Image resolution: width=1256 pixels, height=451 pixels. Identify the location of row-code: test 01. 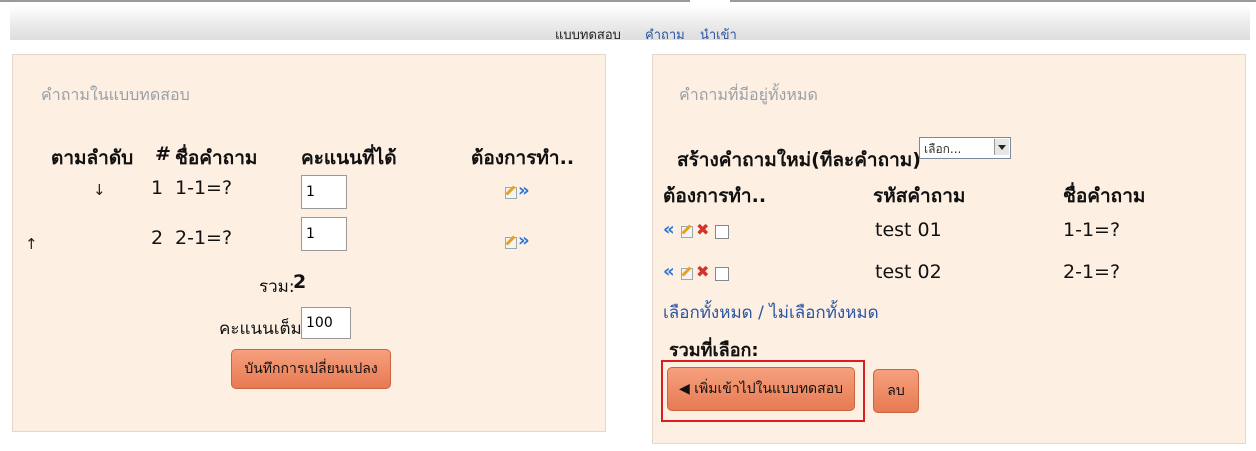
(908, 230).